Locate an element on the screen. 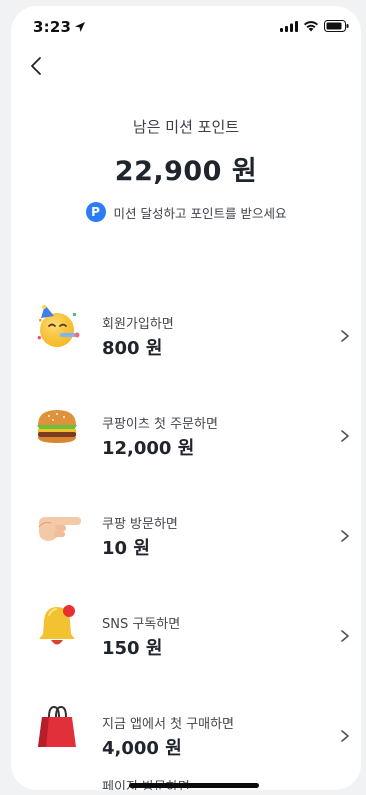 The height and width of the screenshot is (795, 366). mission-item-sns-subscribe: SNS 구독하면 150 원 is located at coordinates (186, 629).